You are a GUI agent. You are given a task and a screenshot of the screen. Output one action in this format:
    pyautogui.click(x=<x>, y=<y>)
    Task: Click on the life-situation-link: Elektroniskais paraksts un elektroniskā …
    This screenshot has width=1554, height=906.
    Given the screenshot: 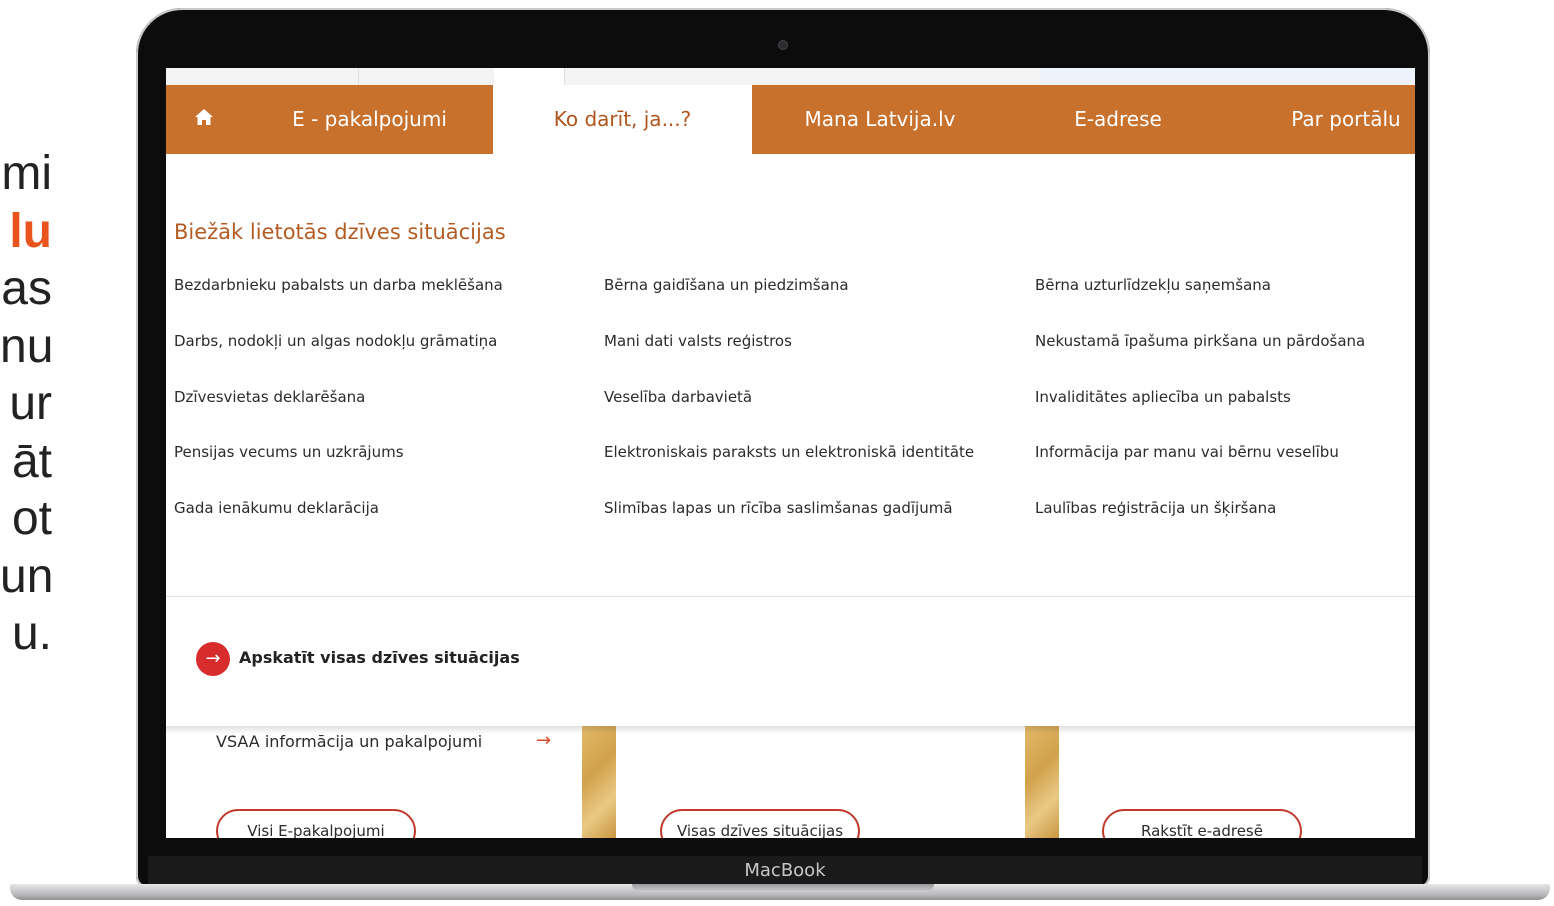 What is the action you would take?
    pyautogui.click(x=789, y=471)
    